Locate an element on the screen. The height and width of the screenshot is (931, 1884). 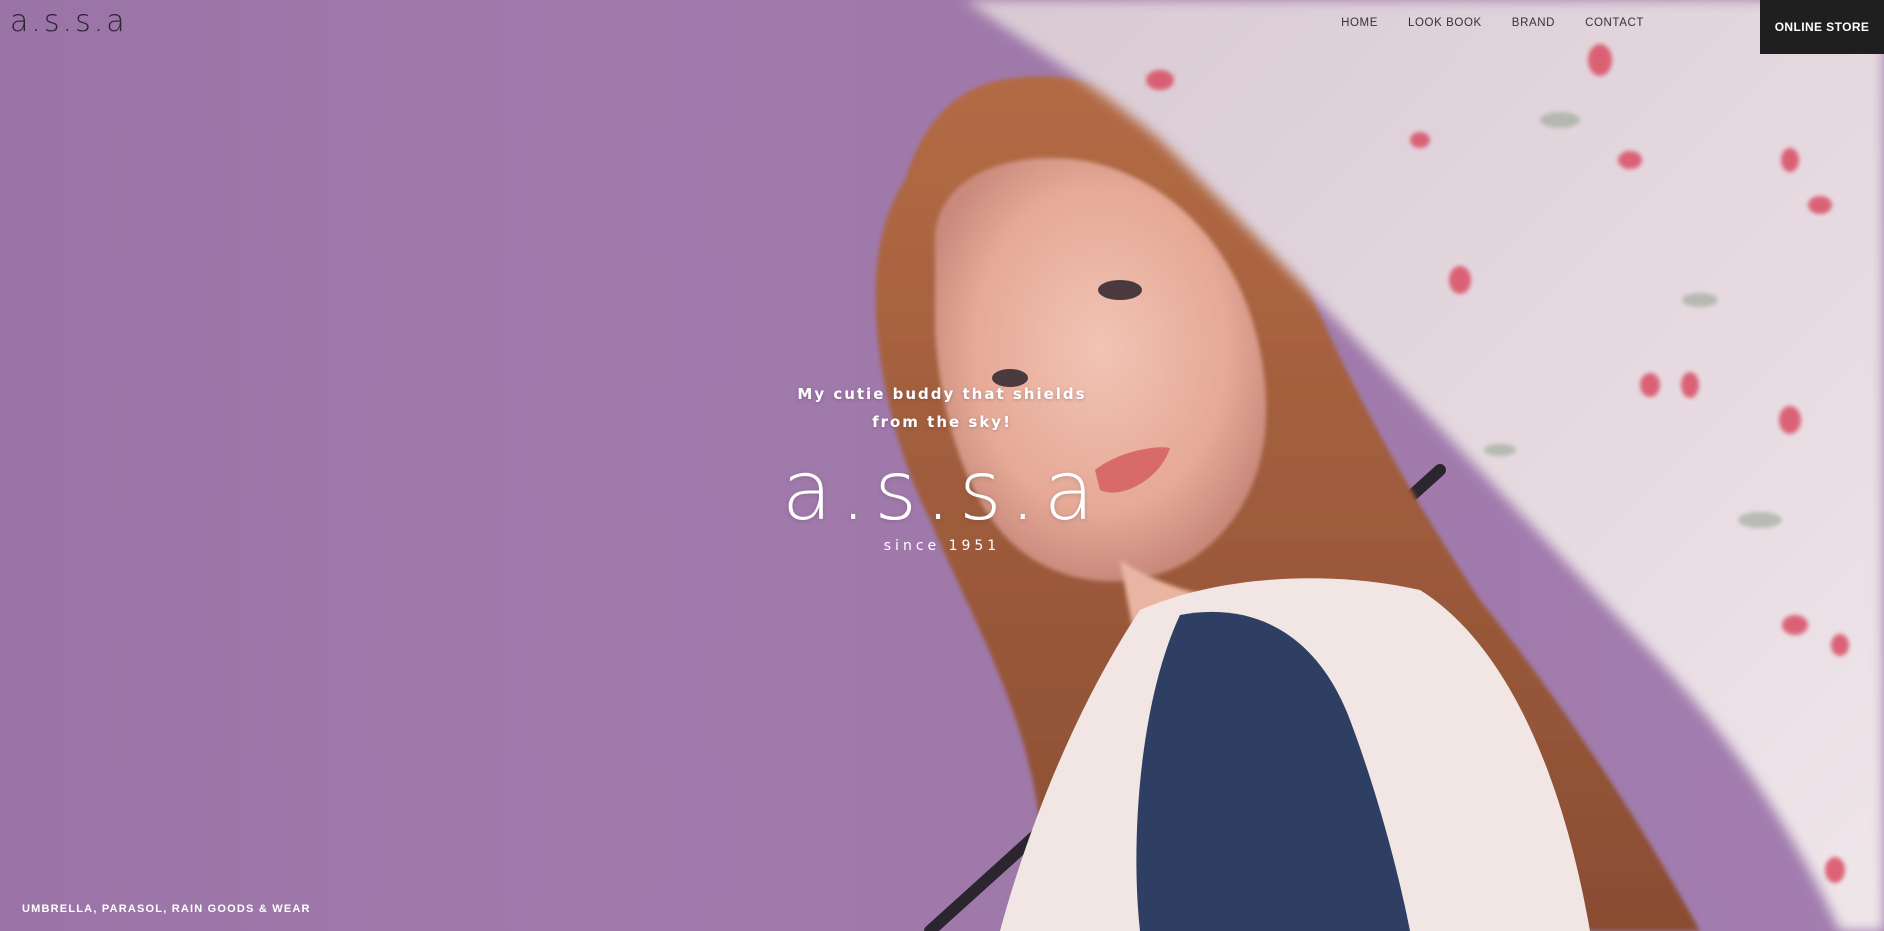
online-store-button: ONLINE STORE is located at coordinates (1822, 27).